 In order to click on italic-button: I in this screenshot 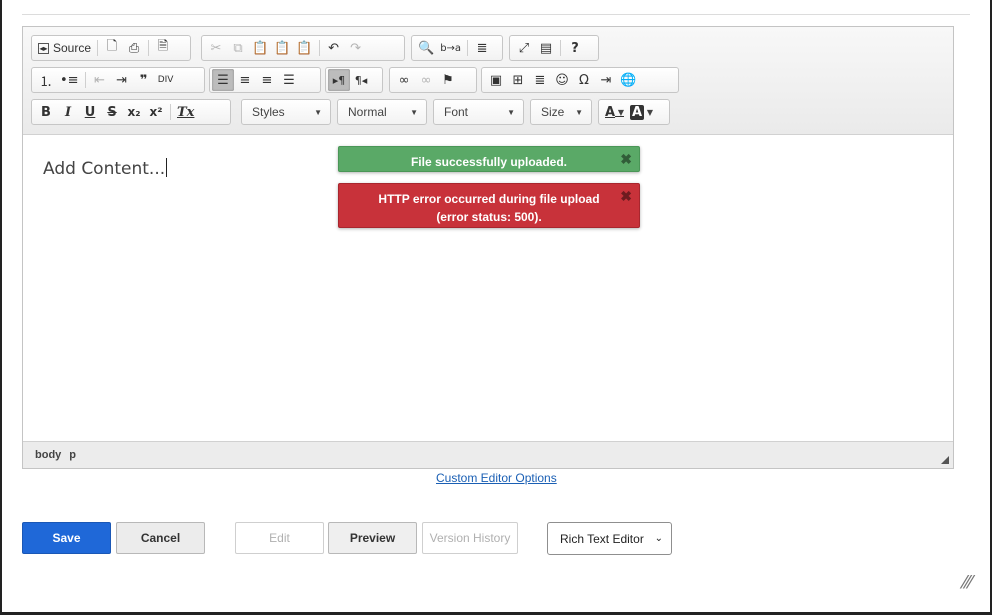, I will do `click(68, 112)`.